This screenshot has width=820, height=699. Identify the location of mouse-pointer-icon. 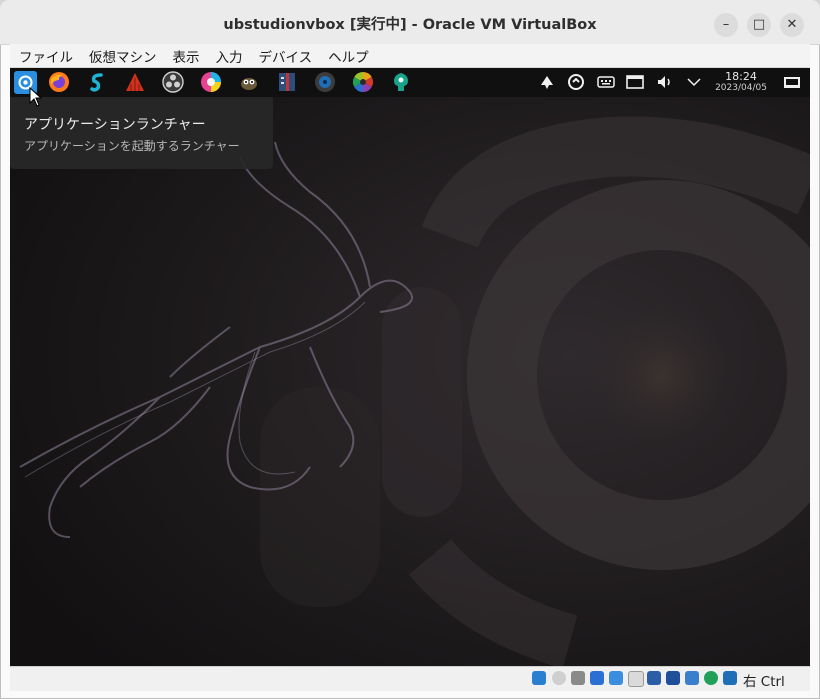
(36, 97).